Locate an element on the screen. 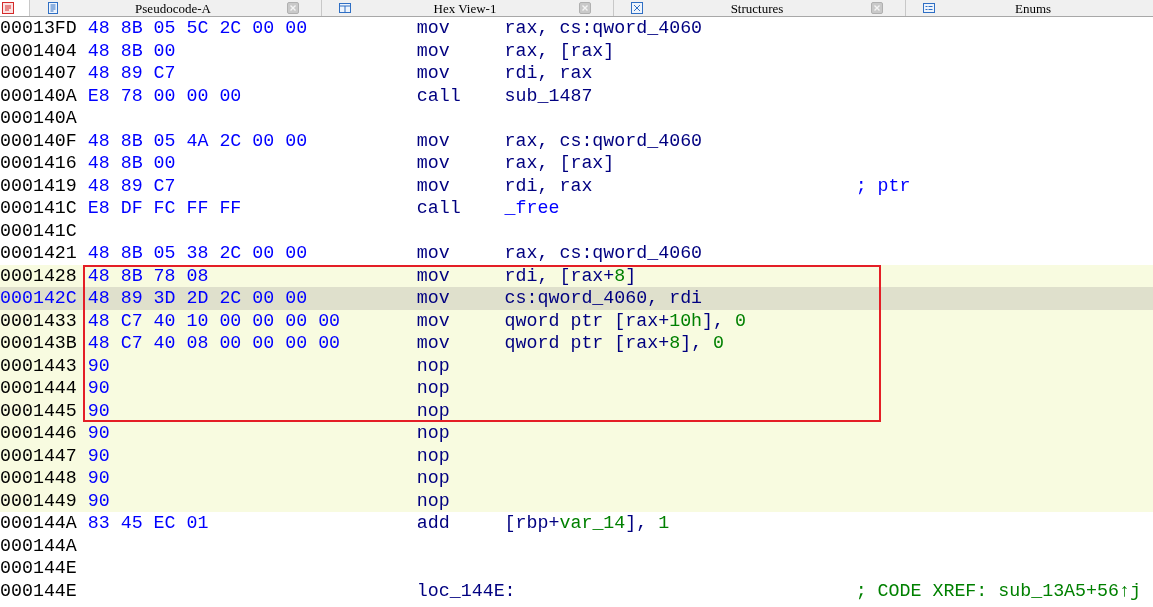 This screenshot has width=1153, height=607. bytes-text: 48 89 C7 is located at coordinates (132, 185).